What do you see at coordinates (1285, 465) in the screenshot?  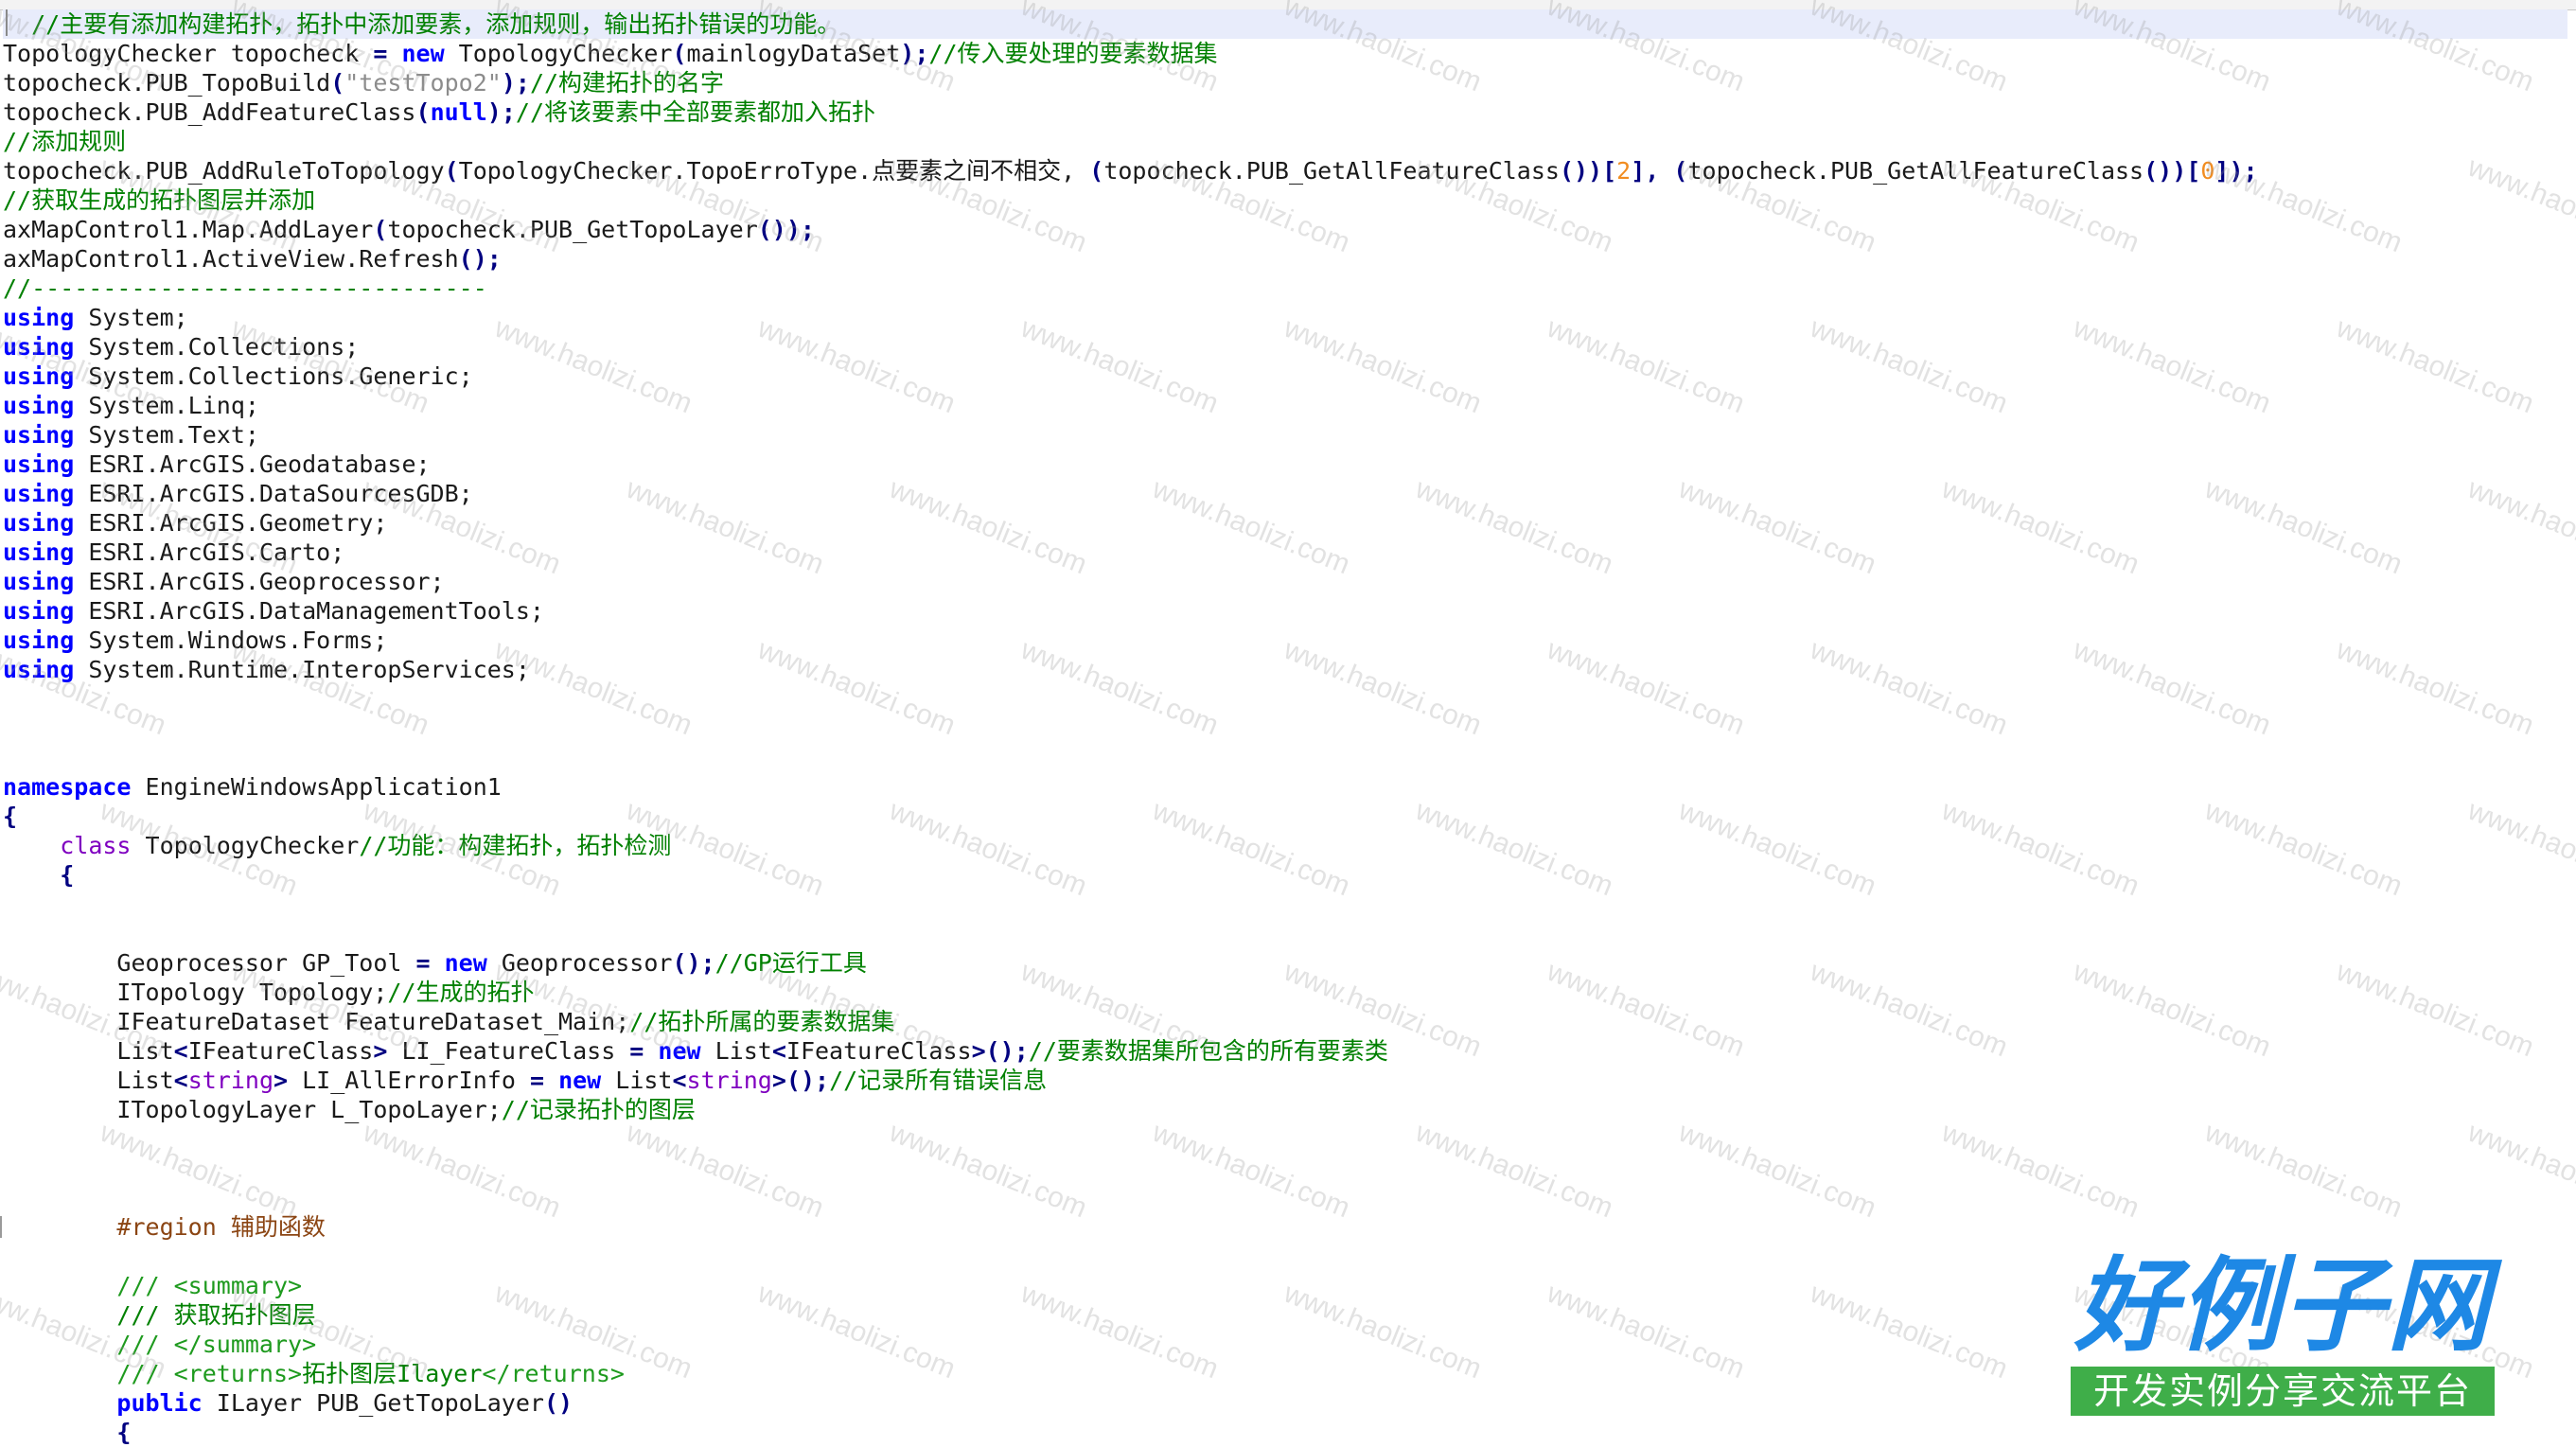 I see `code-line: using ESRI.ArcGIS.Geodatabase;` at bounding box center [1285, 465].